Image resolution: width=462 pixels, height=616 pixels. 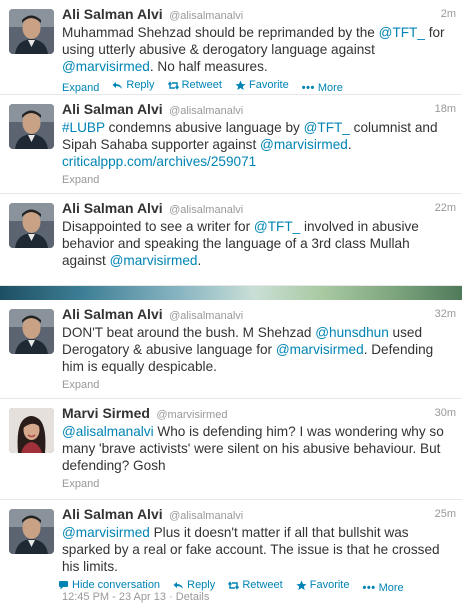 I want to click on author-handle: @marvisirmed, so click(x=191, y=415).